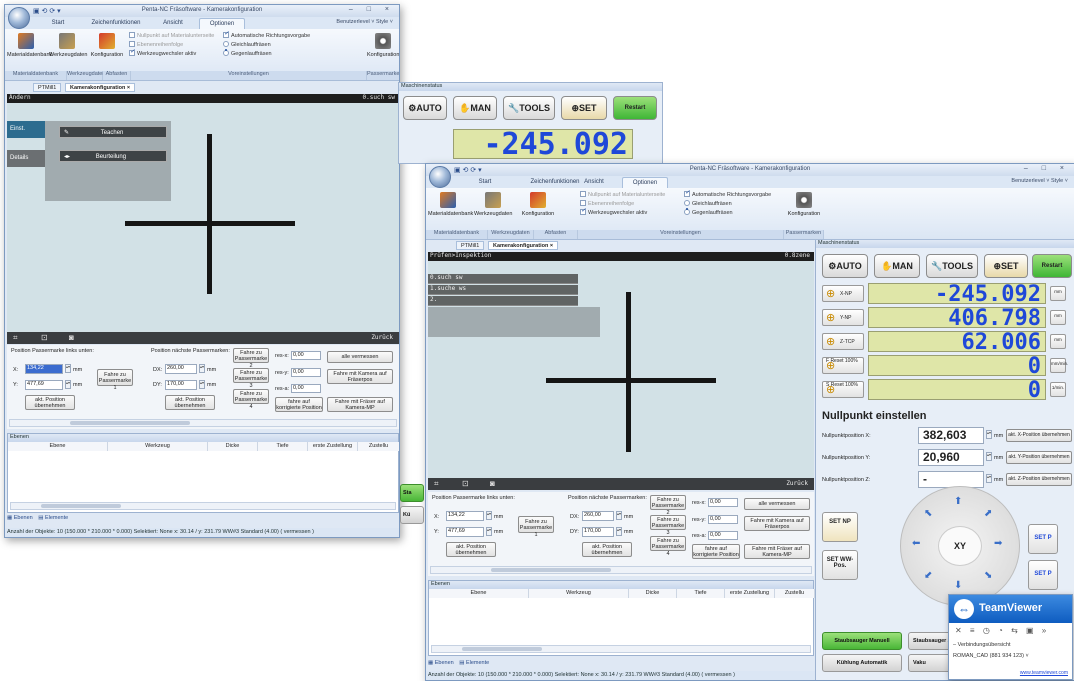  Describe the element at coordinates (951, 435) in the screenshot. I see `np-x-input: 382,603` at that location.